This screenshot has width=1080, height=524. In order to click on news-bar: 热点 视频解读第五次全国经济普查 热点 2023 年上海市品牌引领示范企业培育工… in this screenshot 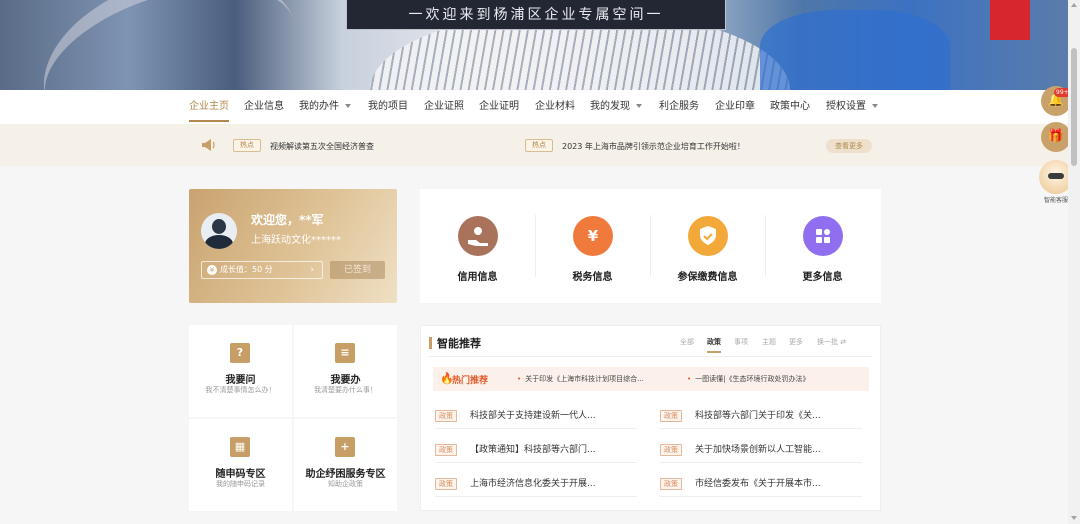, I will do `click(534, 145)`.